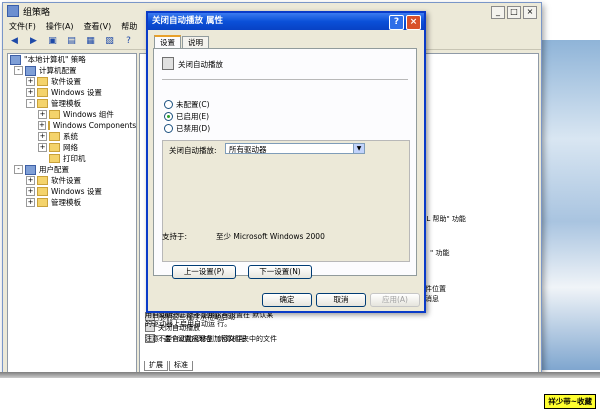  Describe the element at coordinates (530, 12) in the screenshot. I see `close-button: ×` at that location.